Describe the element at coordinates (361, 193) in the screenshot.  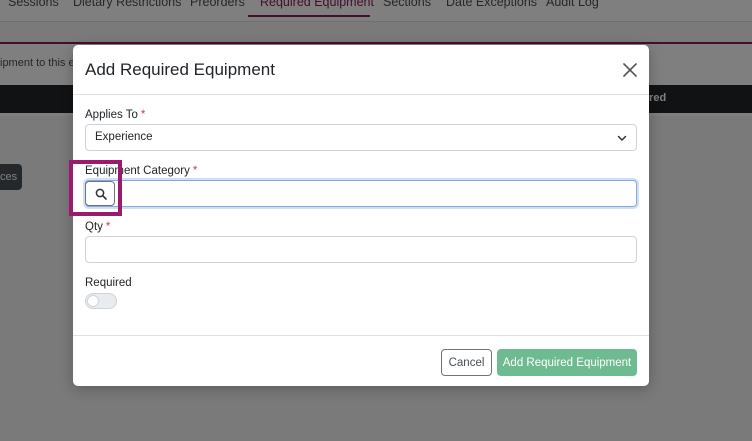
I see `equipment-category-input` at that location.